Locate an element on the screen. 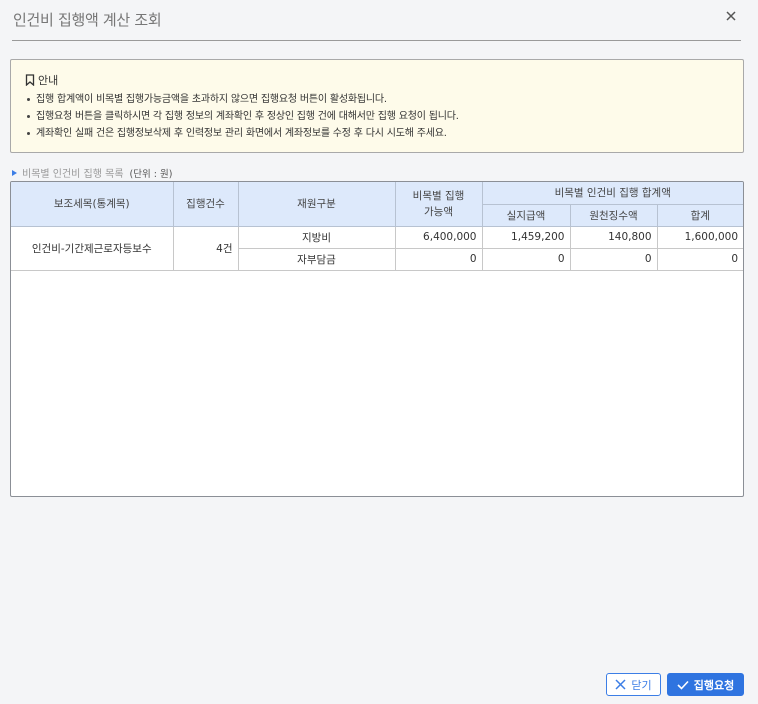  execute-button-label: 집행요청 is located at coordinates (714, 685).